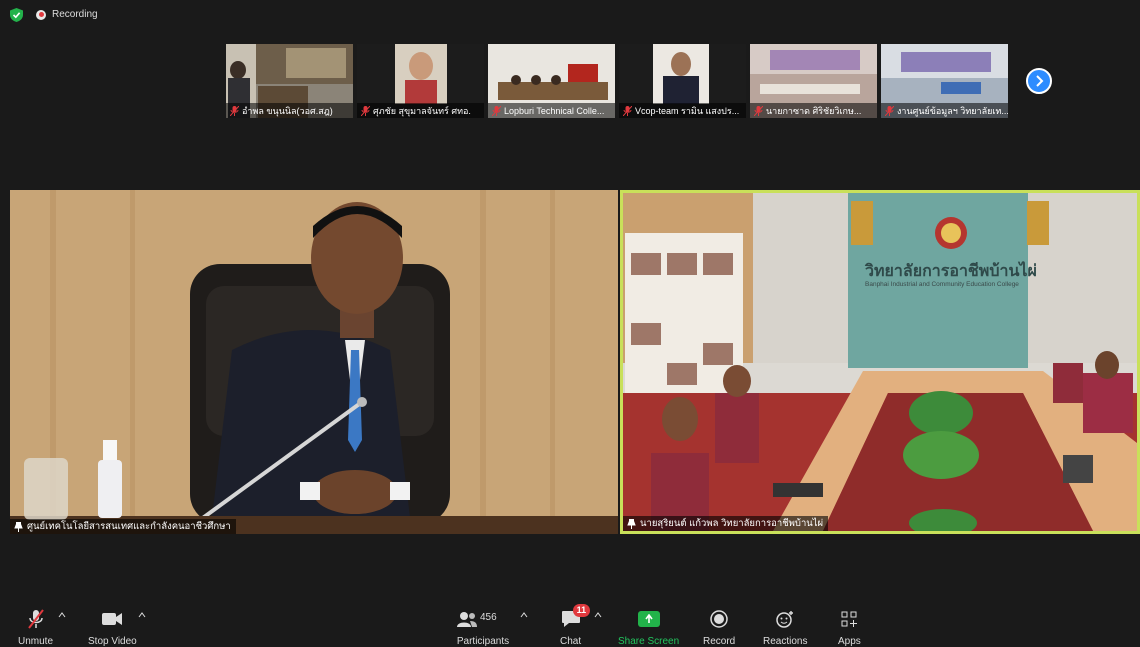 The image size is (1140, 647). Describe the element at coordinates (41, 14) in the screenshot. I see `record-icon` at that location.